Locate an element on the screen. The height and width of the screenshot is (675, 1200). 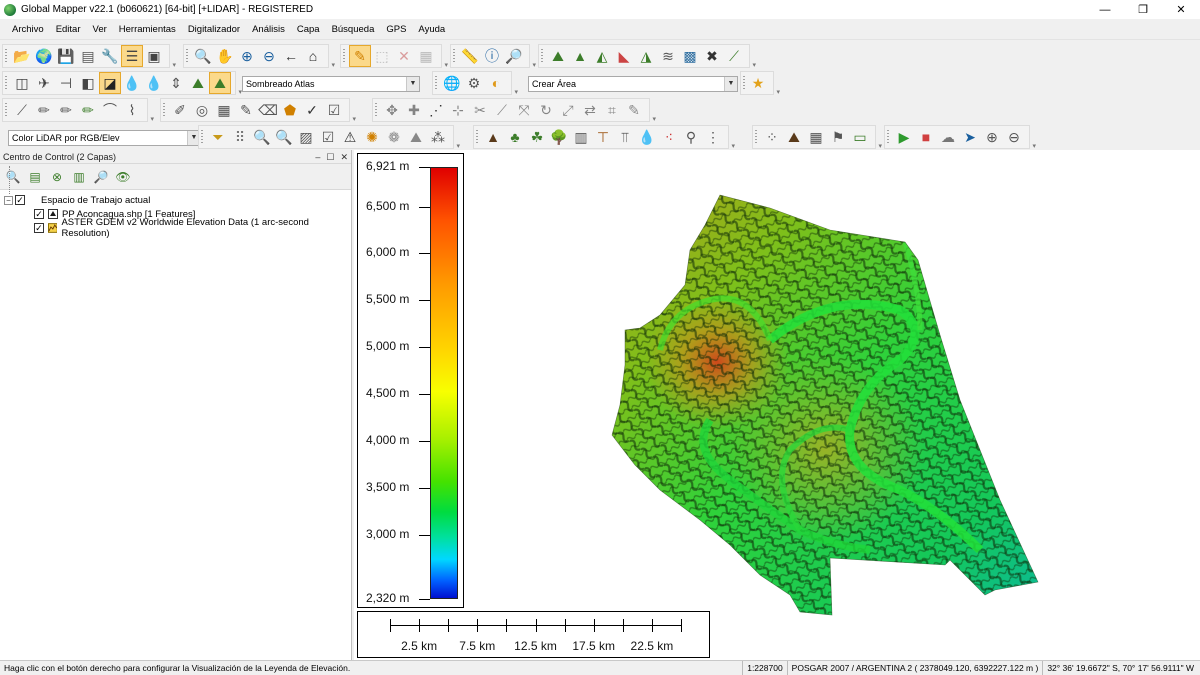
lidar-grid-icon: ⠿ is located at coordinates (240, 137).